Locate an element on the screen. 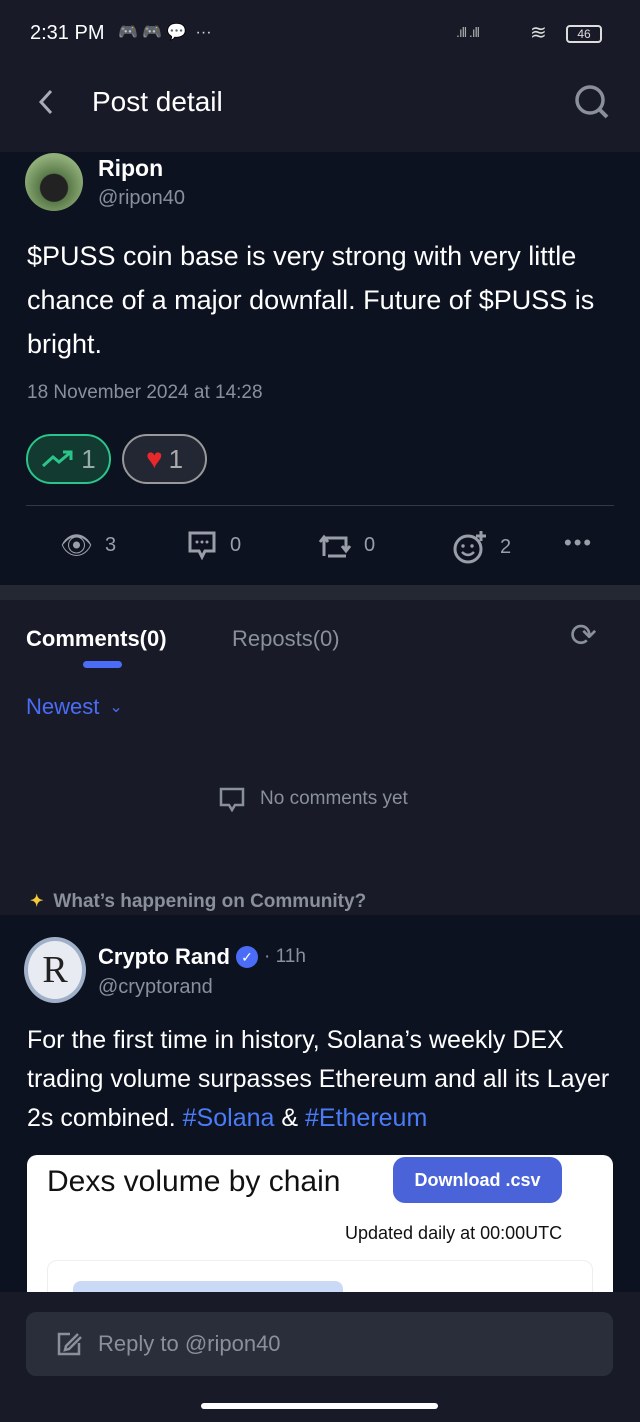 The image size is (640, 1422). author-handle: @ripon40 is located at coordinates (141, 198).